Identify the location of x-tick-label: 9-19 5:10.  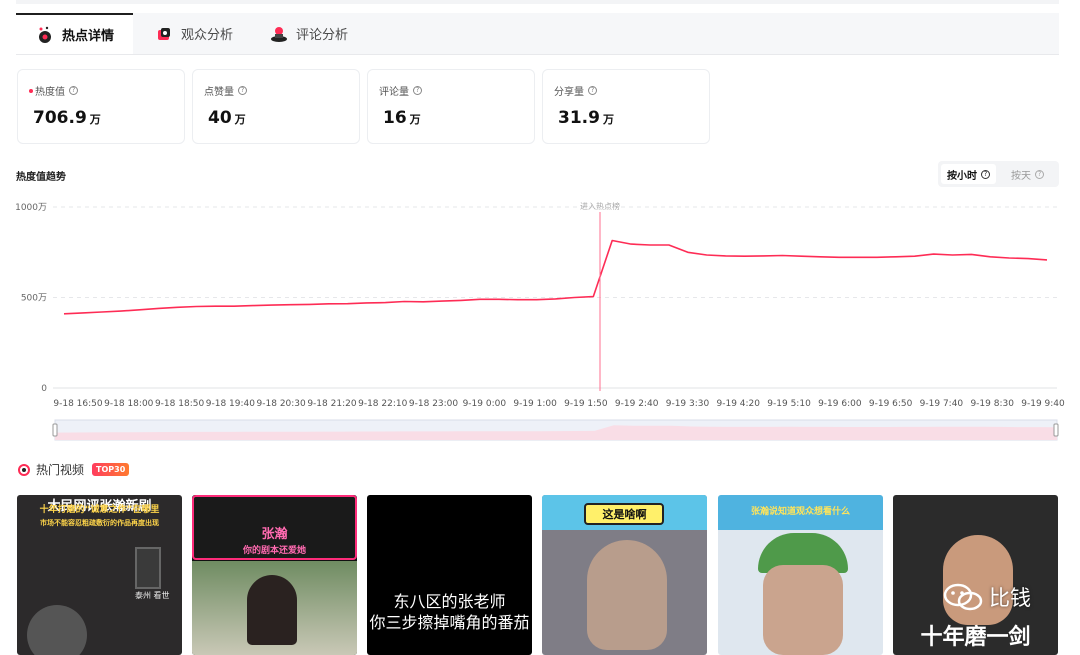
(789, 404).